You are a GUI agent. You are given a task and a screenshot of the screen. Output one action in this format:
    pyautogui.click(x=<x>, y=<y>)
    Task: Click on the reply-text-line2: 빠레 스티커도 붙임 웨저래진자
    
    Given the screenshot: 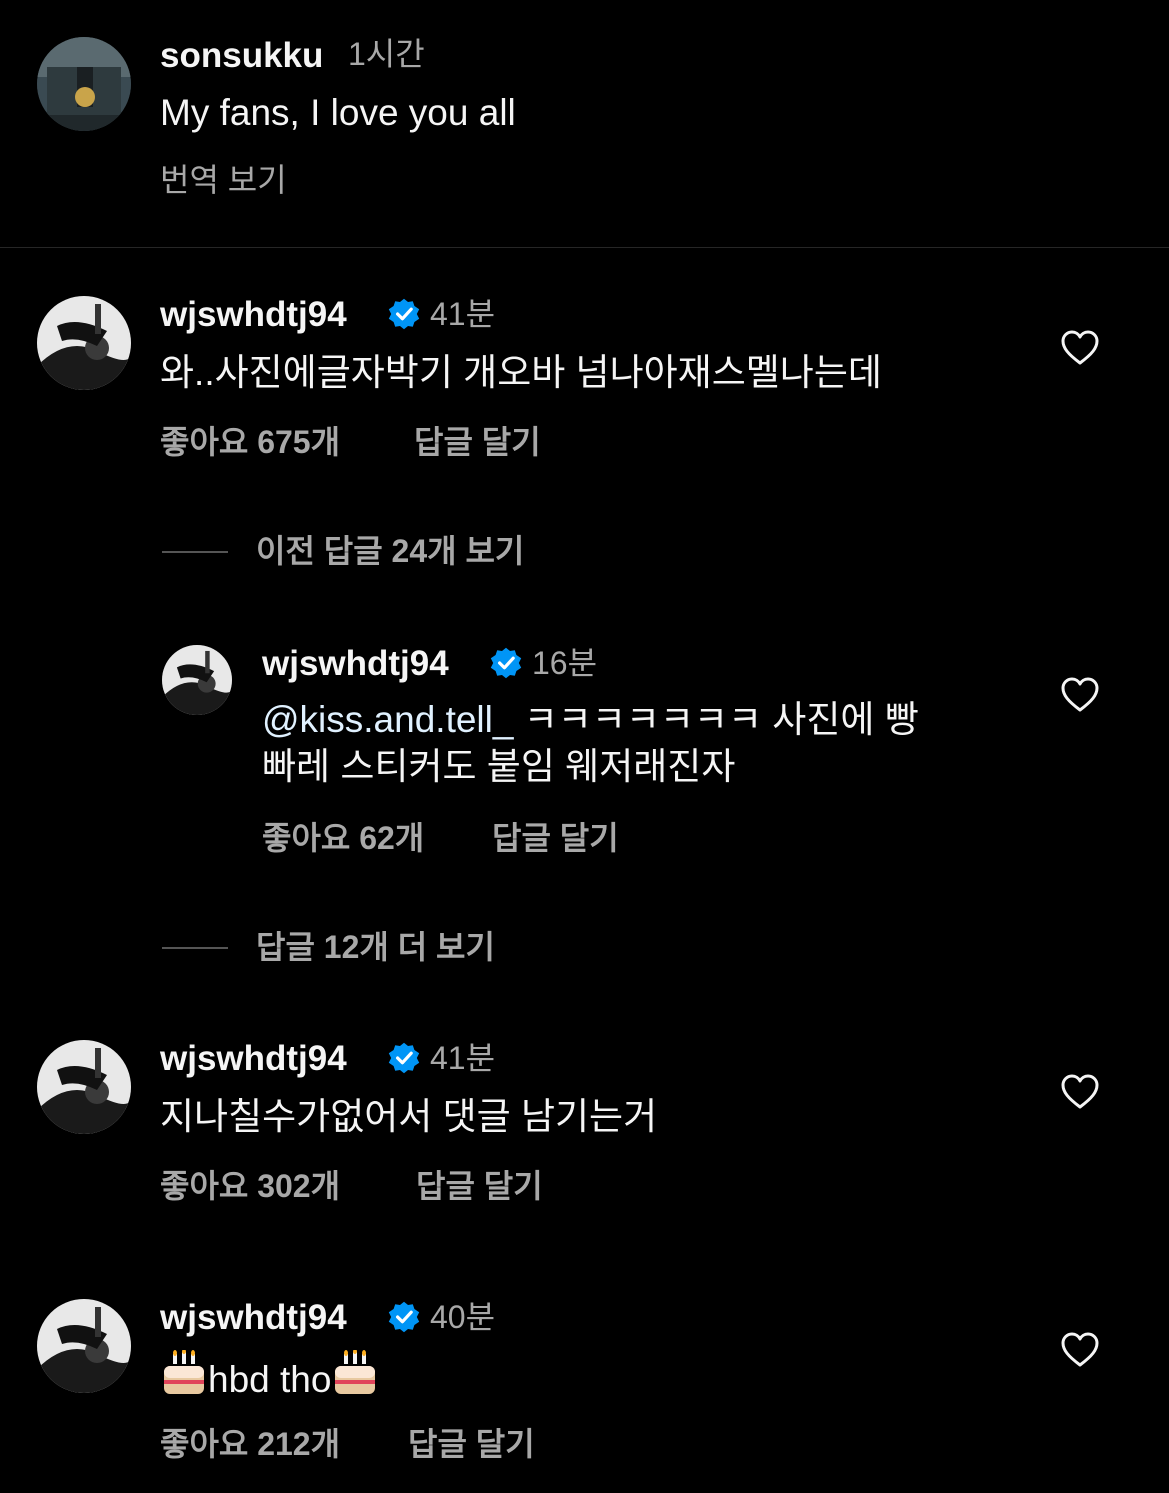 What is the action you would take?
    pyautogui.click(x=499, y=766)
    